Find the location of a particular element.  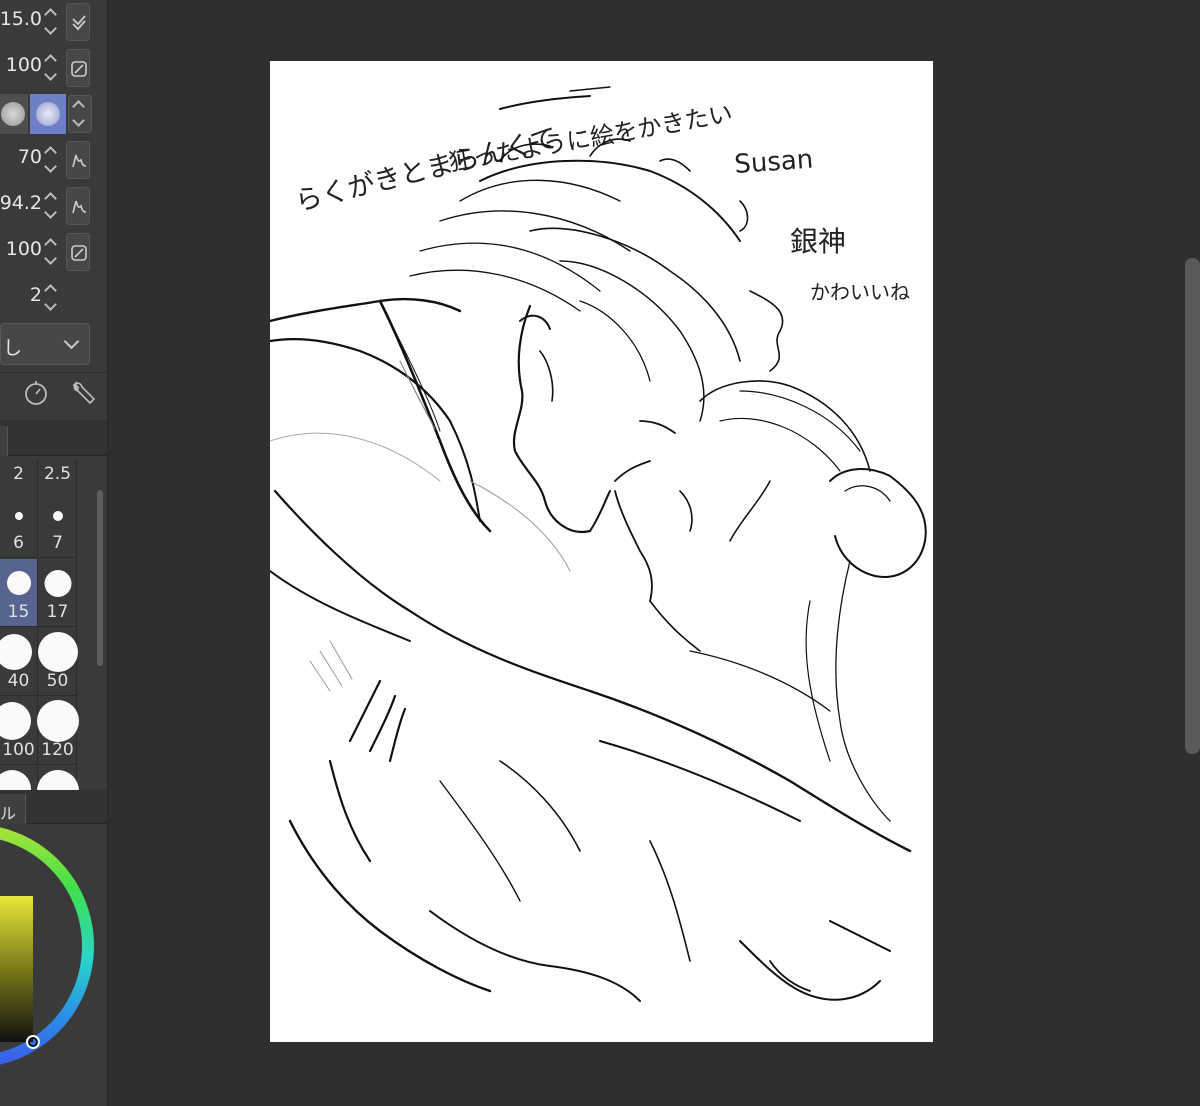

brush-size-label: 40 is located at coordinates (18, 681).